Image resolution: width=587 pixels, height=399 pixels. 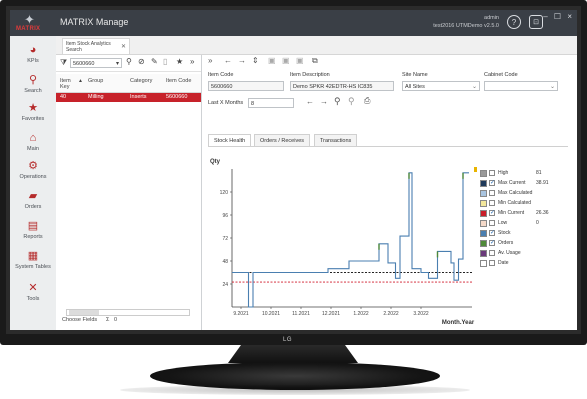 What do you see at coordinates (107, 320) in the screenshot?
I see `sum-icon: Σ` at bounding box center [107, 320].